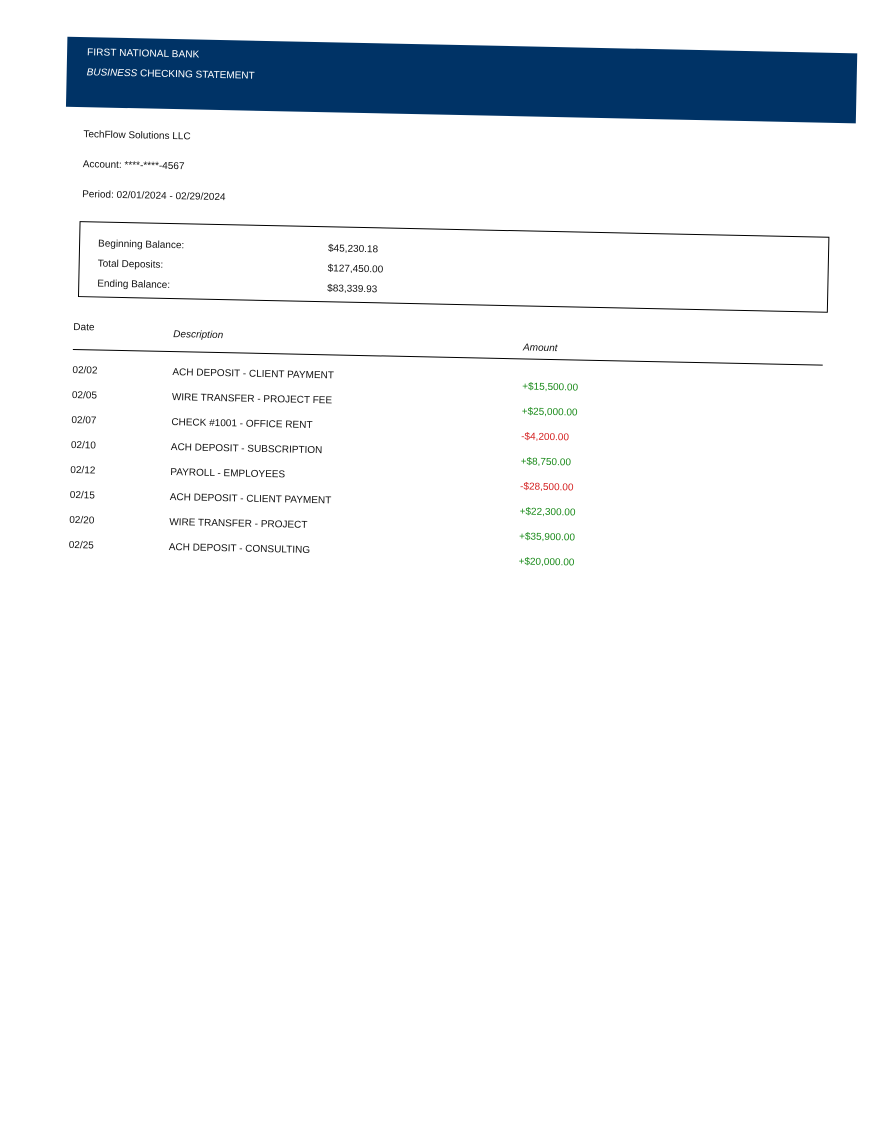 The width and height of the screenshot is (884, 1135). I want to click on column-header-date: Date, so click(84, 327).